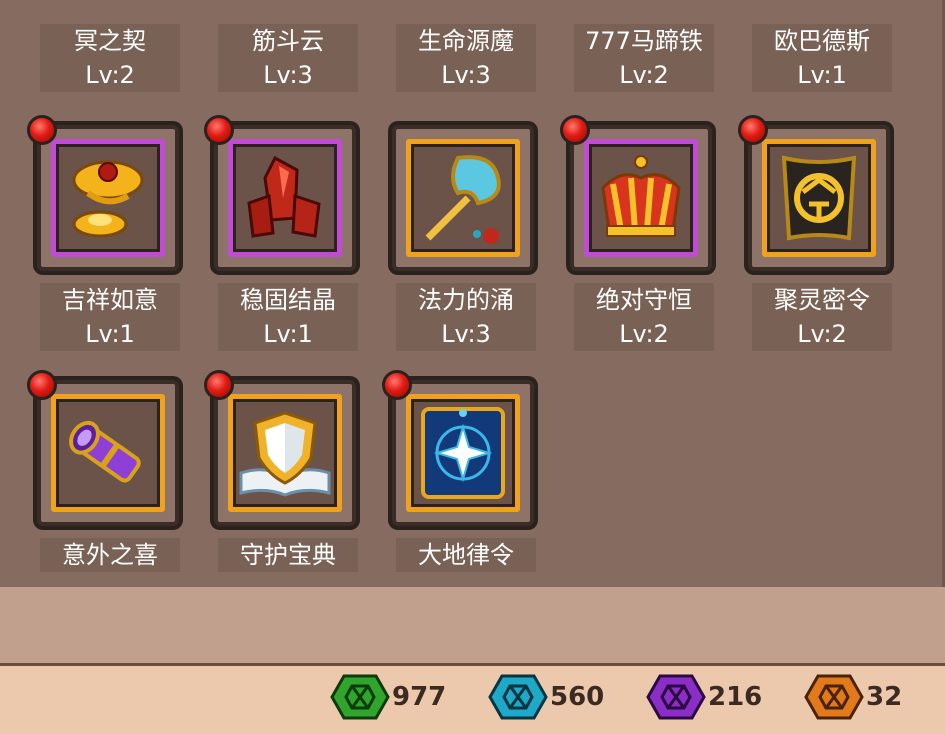 The image size is (945, 734). I want to click on relic-name: 吉祥如意, so click(110, 300).